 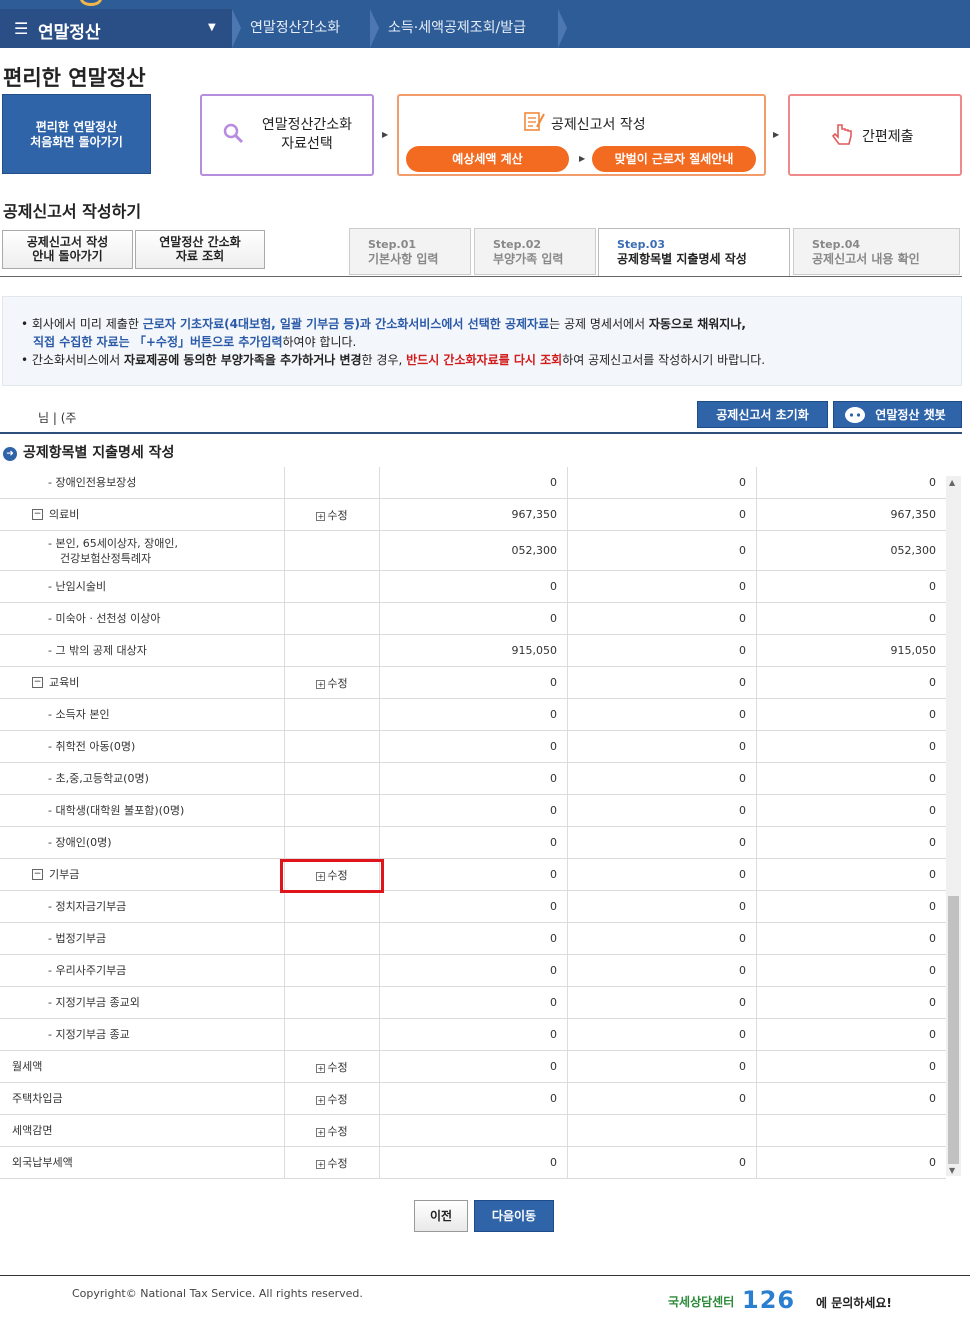 I want to click on row-label: - 그 밖의 공제 대상자, so click(x=97, y=650).